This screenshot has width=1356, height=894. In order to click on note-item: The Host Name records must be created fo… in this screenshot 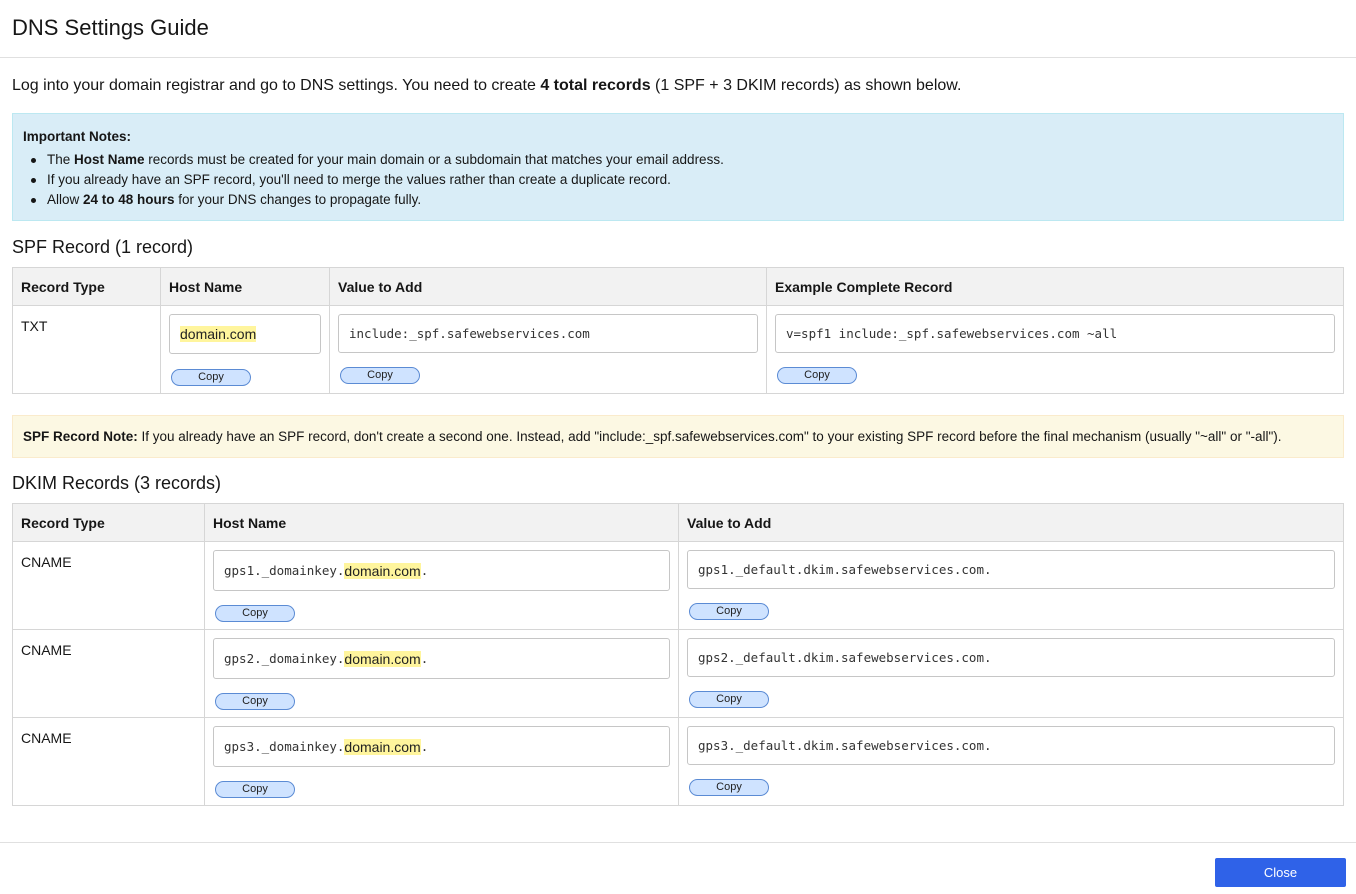, I will do `click(682, 160)`.